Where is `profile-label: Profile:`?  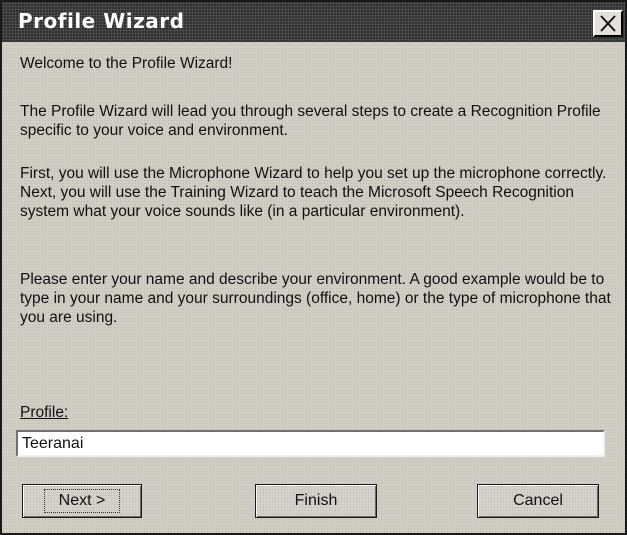 profile-label: Profile: is located at coordinates (44, 413).